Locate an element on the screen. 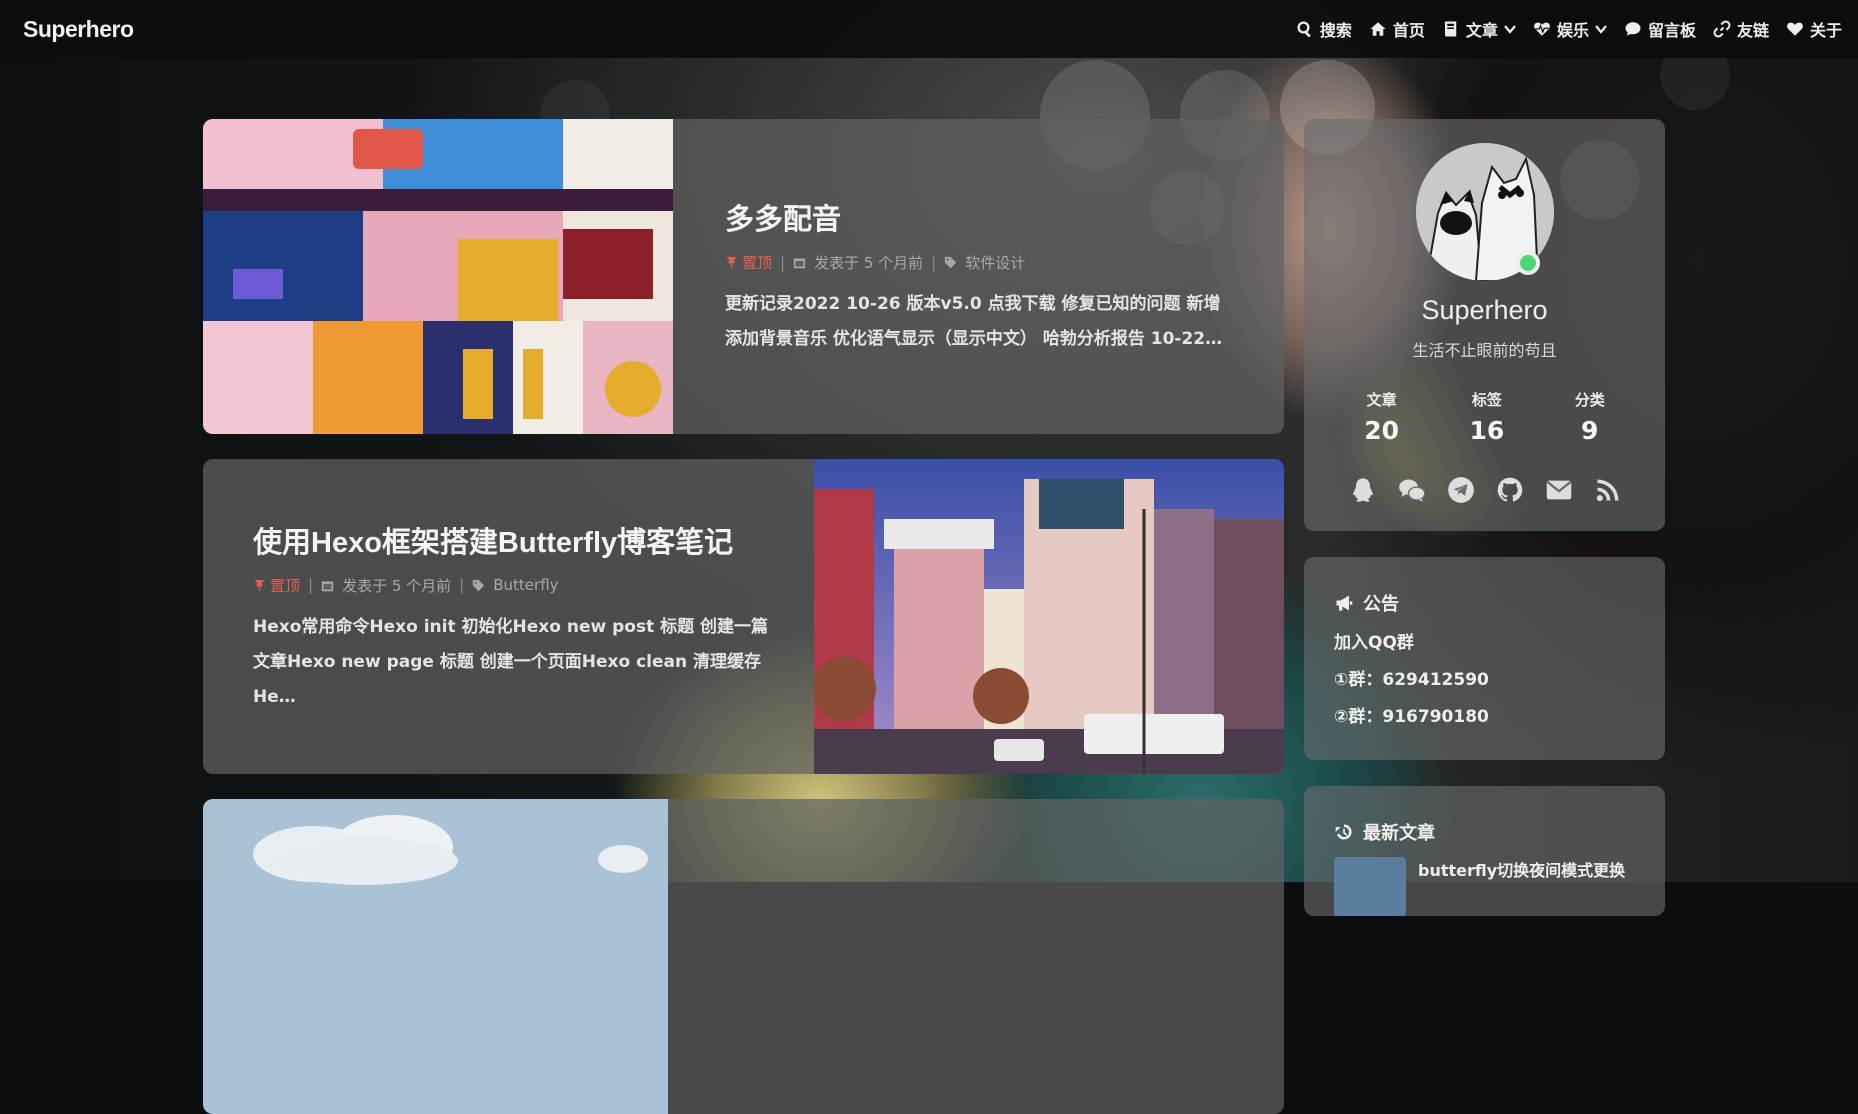 The height and width of the screenshot is (1114, 1858). stat-value: 9 is located at coordinates (1590, 430).